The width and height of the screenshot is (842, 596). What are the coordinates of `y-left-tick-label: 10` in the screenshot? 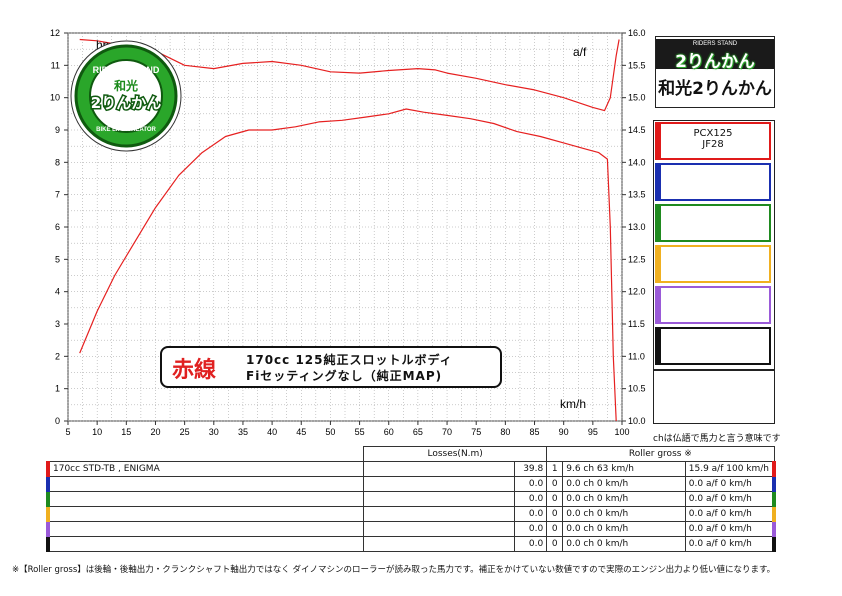 It's located at (55, 98).